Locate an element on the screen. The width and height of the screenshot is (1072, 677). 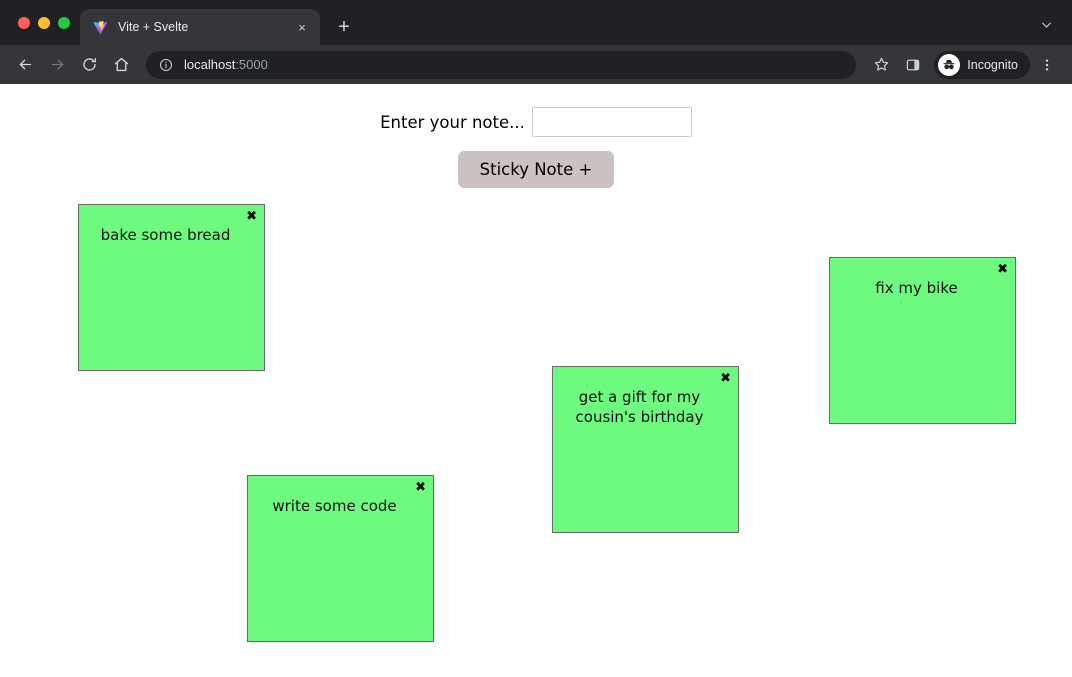
tab-vite-svelte: Vite + Svelte × is located at coordinates (200, 27).